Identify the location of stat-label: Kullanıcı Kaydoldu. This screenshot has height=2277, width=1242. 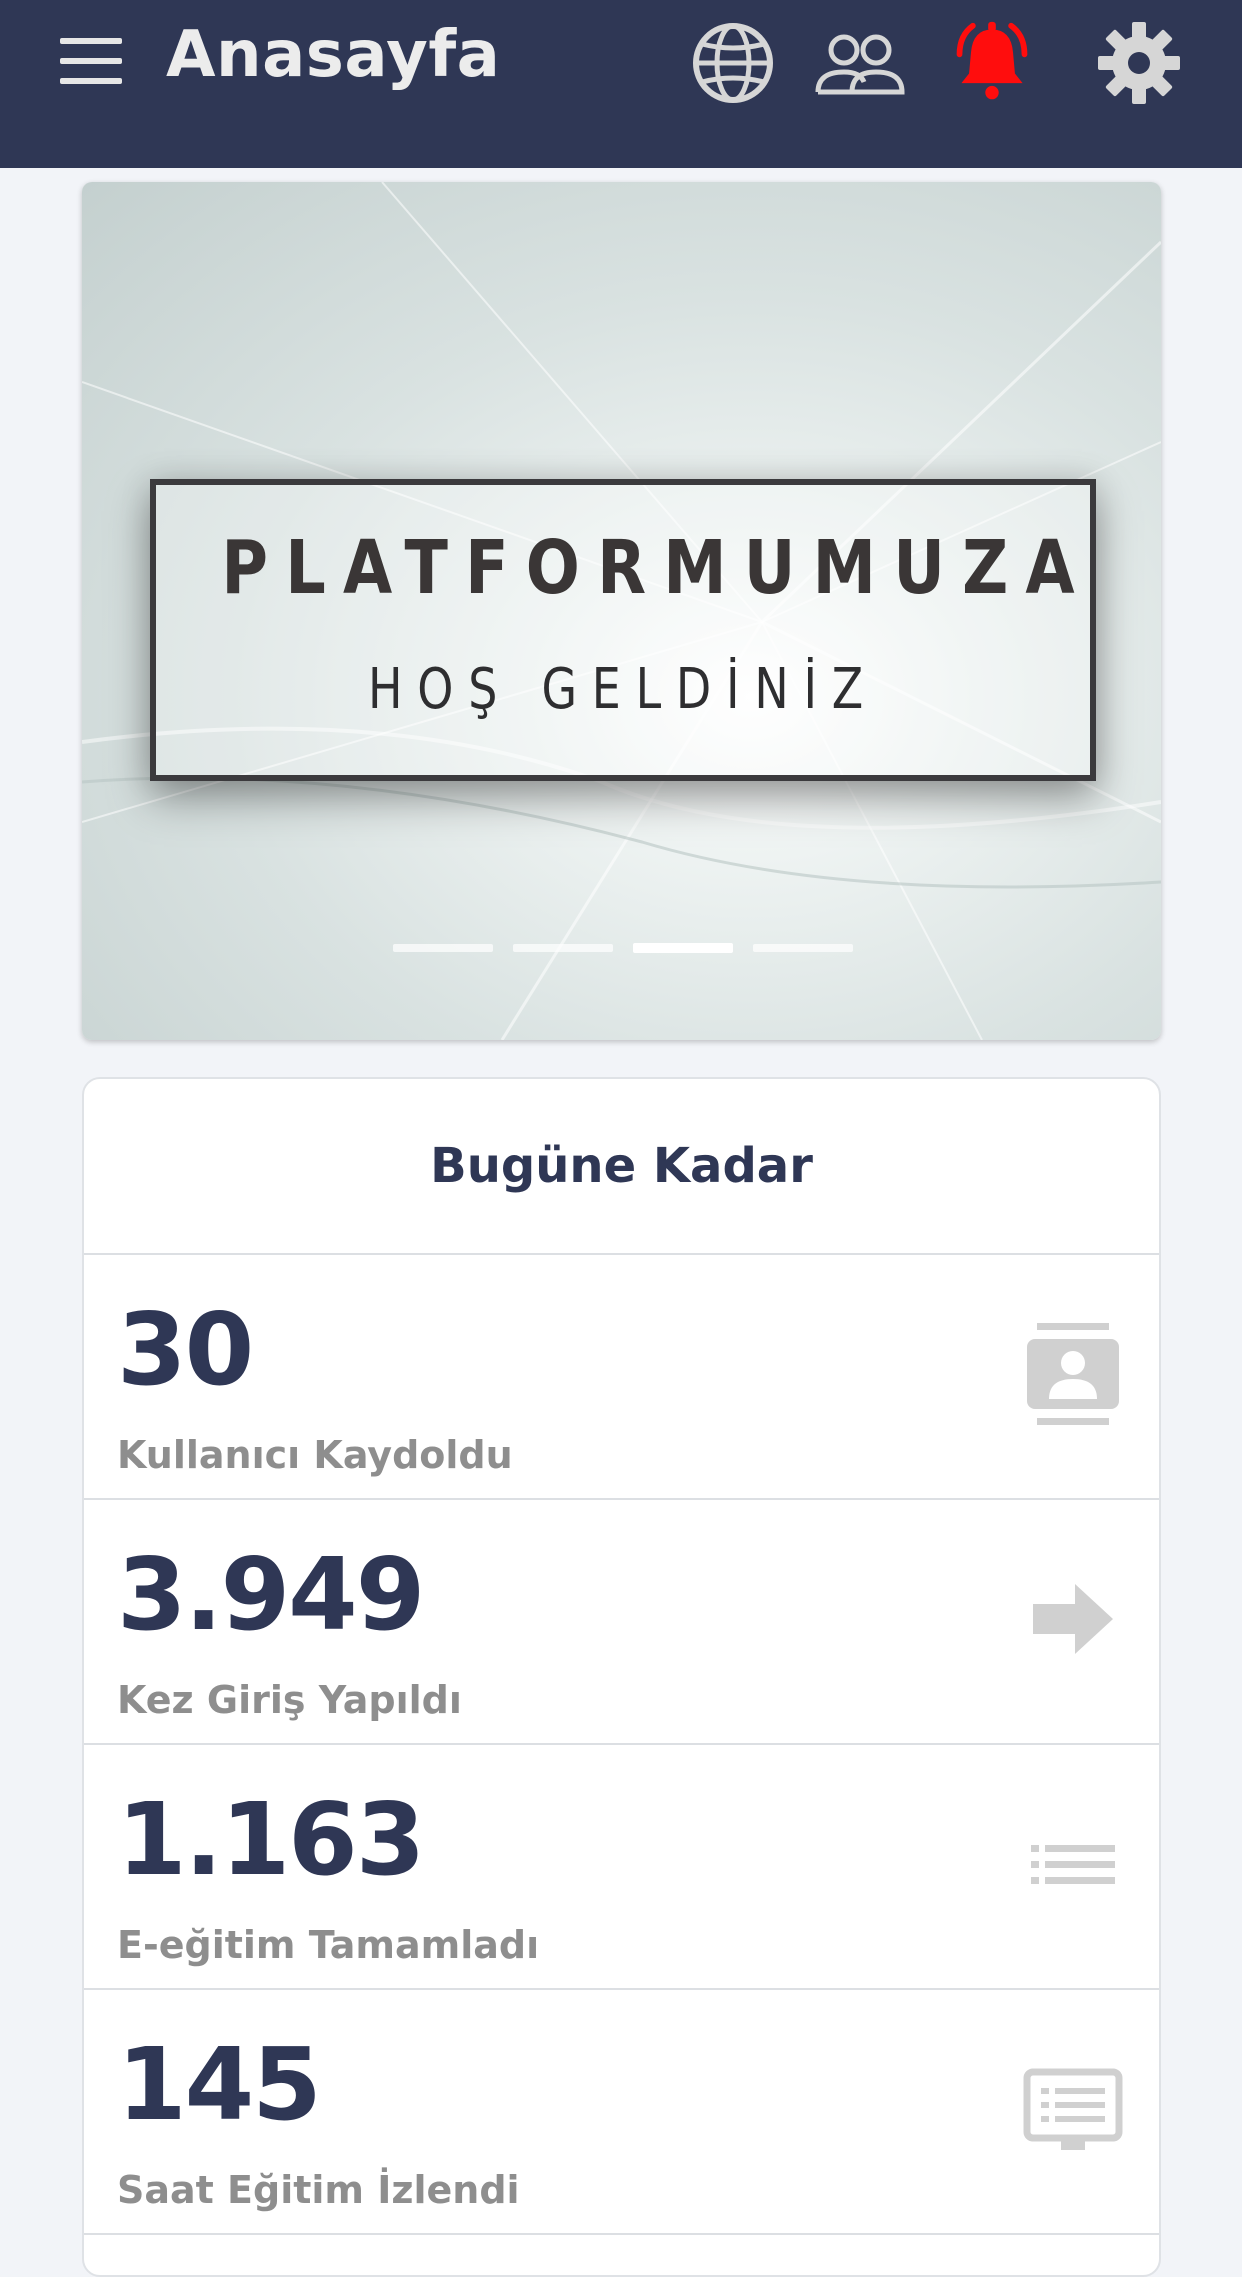
(315, 1455).